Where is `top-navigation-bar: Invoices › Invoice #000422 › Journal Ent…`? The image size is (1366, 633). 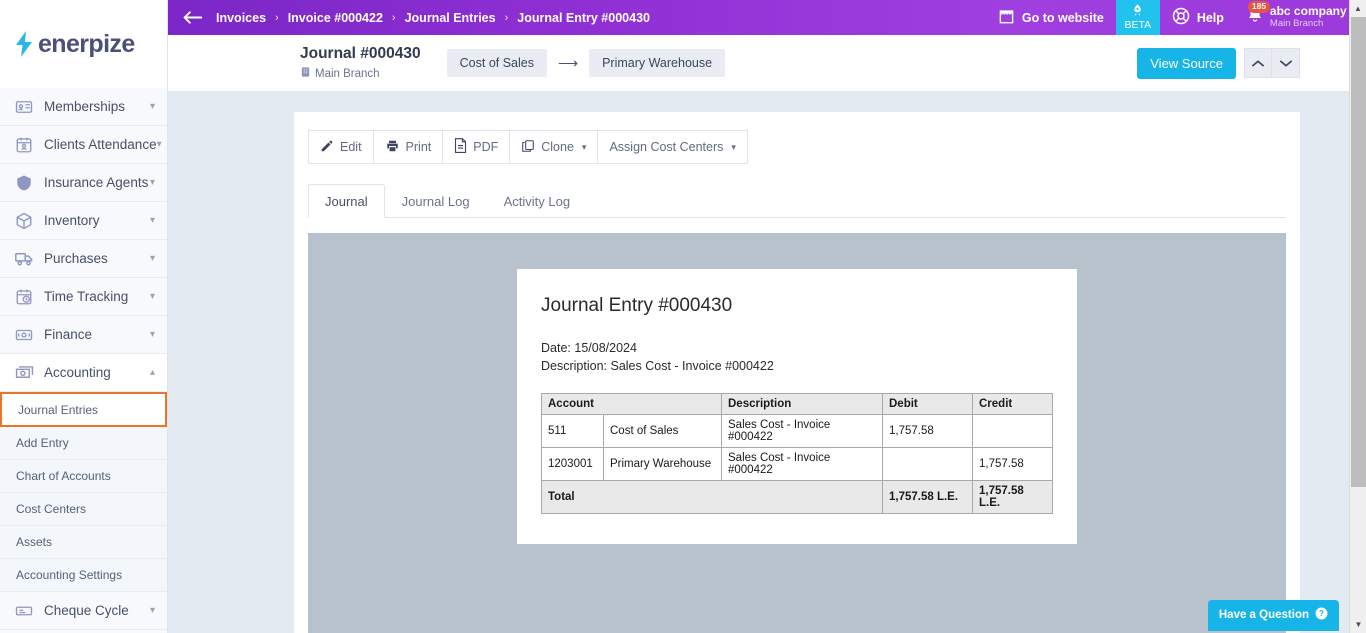
top-navigation-bar: Invoices › Invoice #000422 › Journal Ent… is located at coordinates (767, 17).